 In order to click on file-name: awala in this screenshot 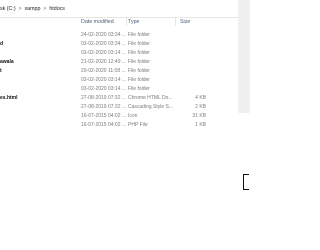, I will do `click(7, 61)`.